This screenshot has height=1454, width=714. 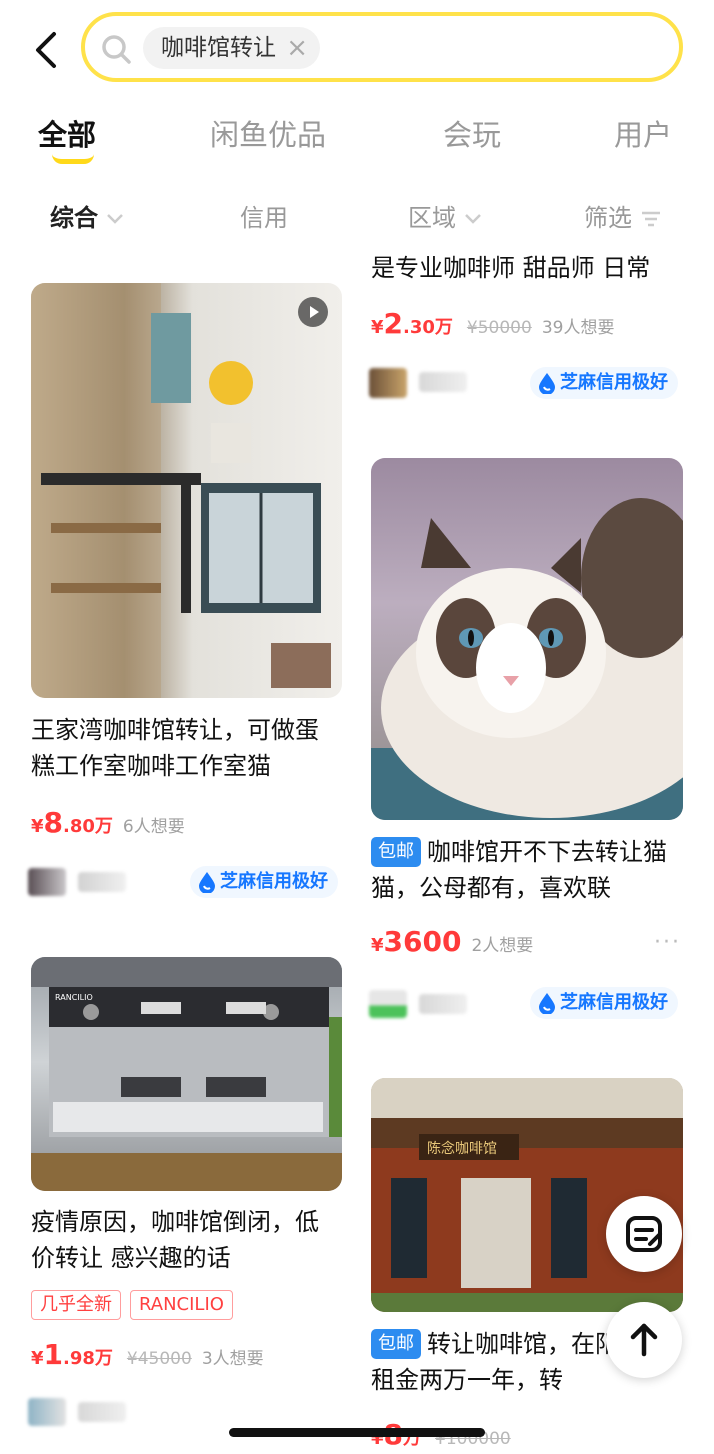 I want to click on tag-brand: RANCILIO, so click(x=181, y=1305).